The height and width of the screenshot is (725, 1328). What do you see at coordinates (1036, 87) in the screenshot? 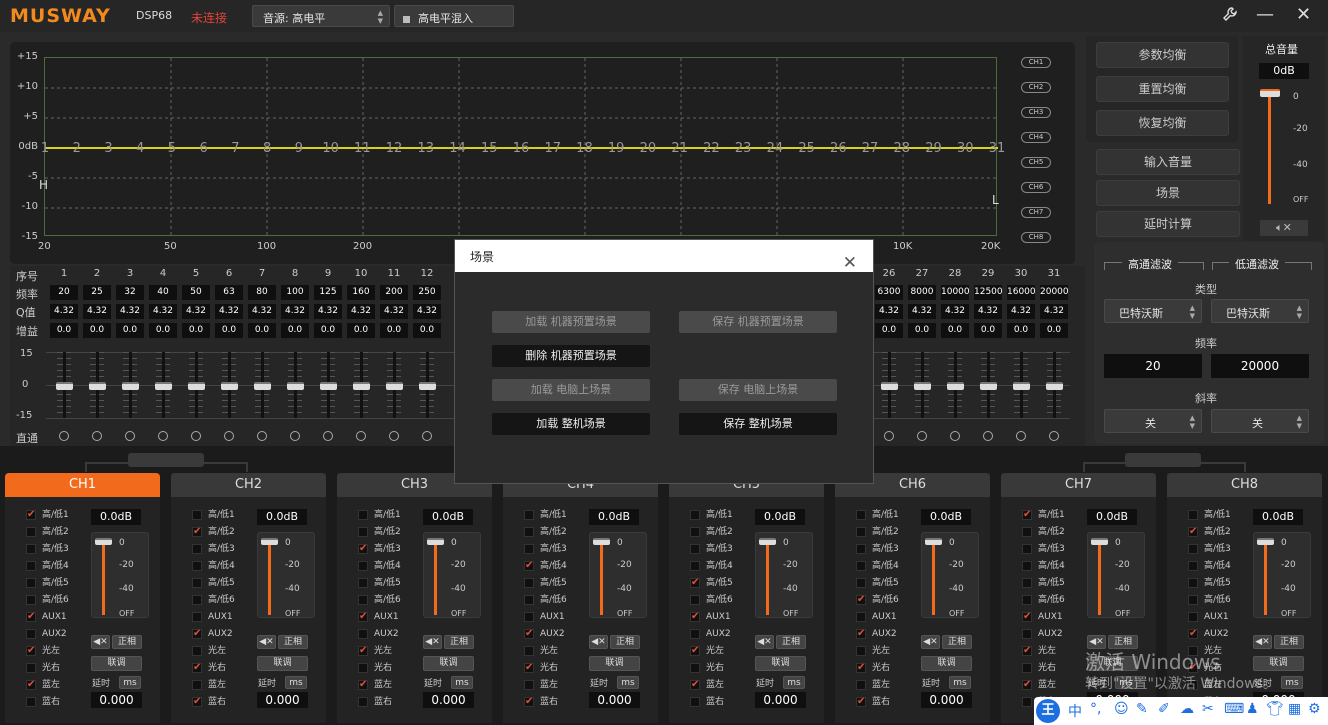
I see `graph-ch2-button: CH2` at bounding box center [1036, 87].